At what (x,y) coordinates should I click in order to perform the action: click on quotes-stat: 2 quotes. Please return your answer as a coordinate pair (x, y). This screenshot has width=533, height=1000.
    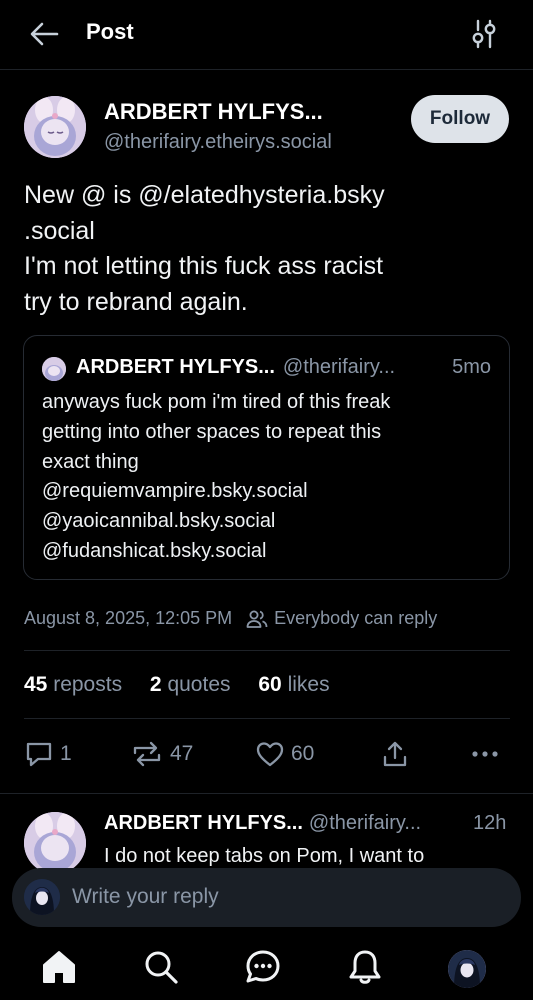
    Looking at the image, I should click on (190, 684).